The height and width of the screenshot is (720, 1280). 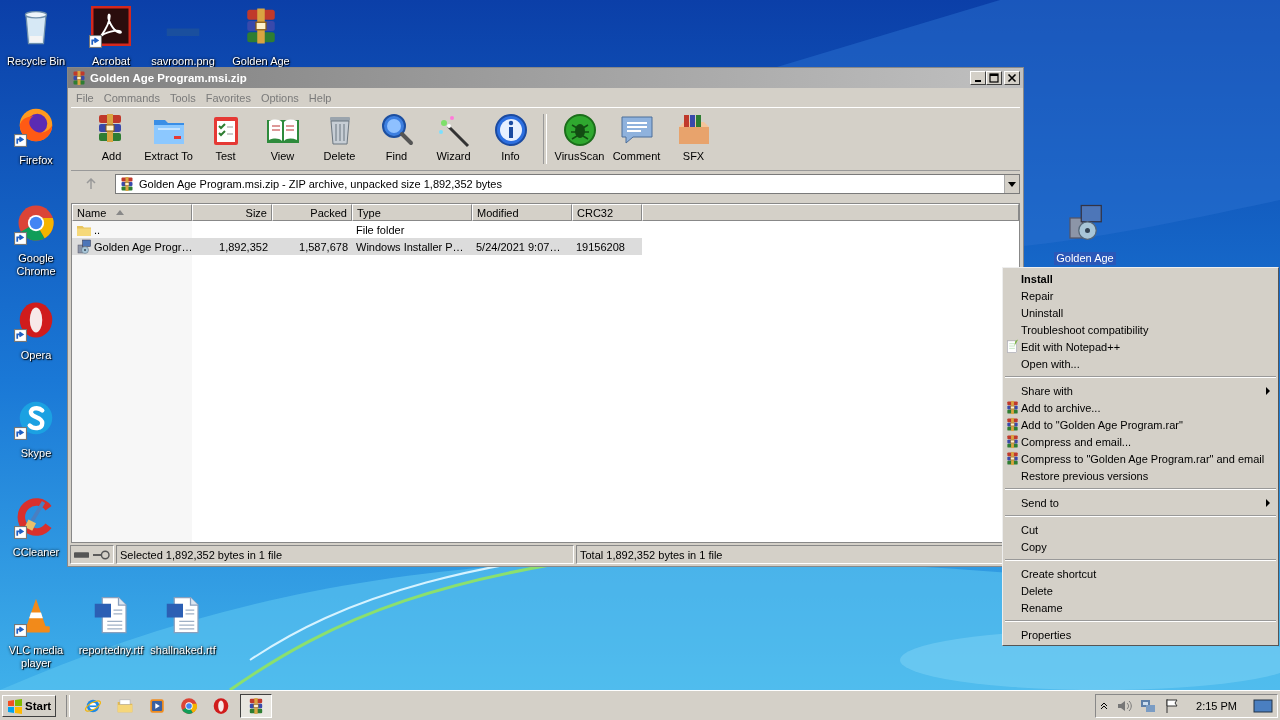 What do you see at coordinates (579, 130) in the screenshot?
I see `bug-icon` at bounding box center [579, 130].